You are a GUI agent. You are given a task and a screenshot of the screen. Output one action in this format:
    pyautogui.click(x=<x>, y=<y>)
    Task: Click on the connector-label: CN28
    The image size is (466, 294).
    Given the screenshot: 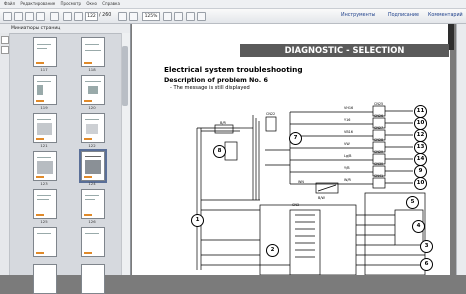 What is the action you would take?
    pyautogui.click(x=379, y=140)
    